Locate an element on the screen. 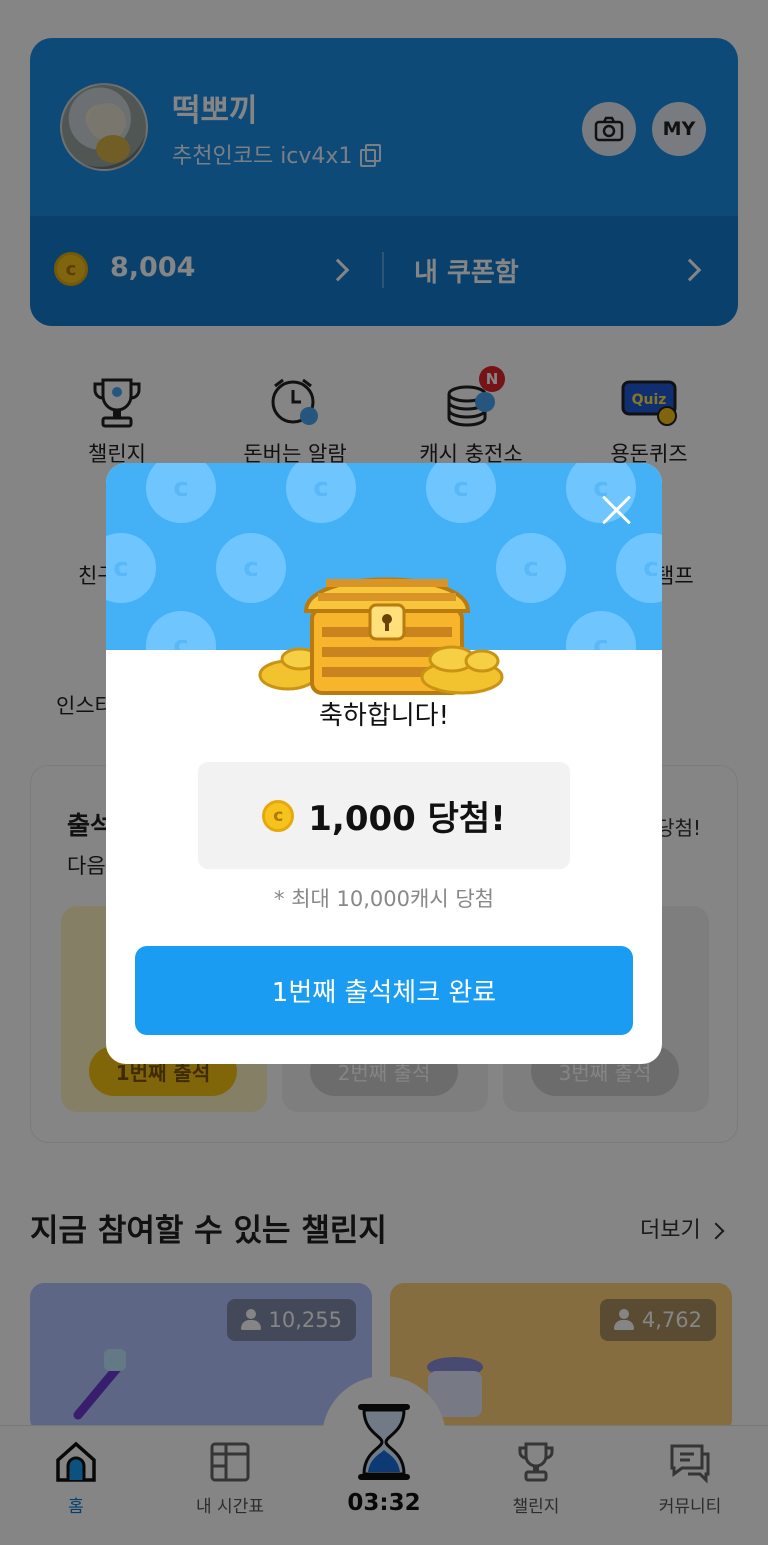 This screenshot has width=768, height=1545. prize-text: 1,000 당첨! is located at coordinates (407, 819).